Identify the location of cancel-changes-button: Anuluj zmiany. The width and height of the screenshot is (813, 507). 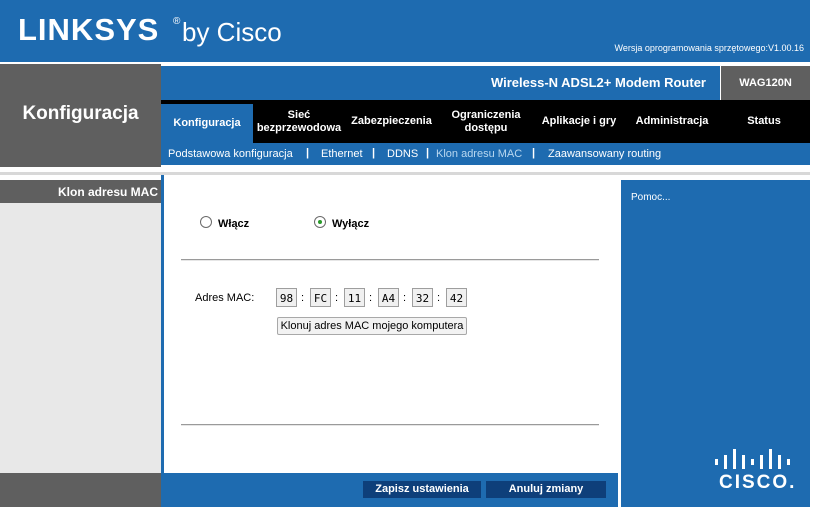
(546, 489).